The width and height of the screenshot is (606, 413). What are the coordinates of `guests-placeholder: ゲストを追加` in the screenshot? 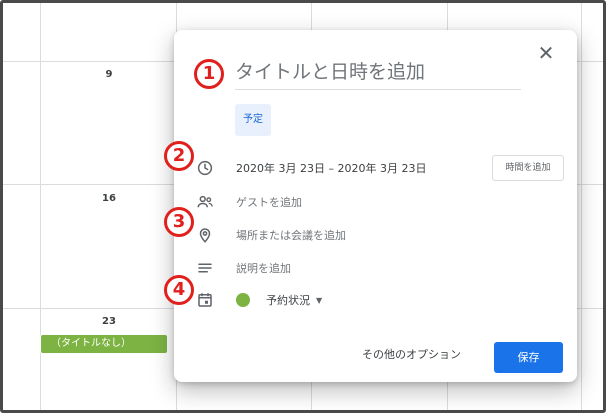 It's located at (269, 202).